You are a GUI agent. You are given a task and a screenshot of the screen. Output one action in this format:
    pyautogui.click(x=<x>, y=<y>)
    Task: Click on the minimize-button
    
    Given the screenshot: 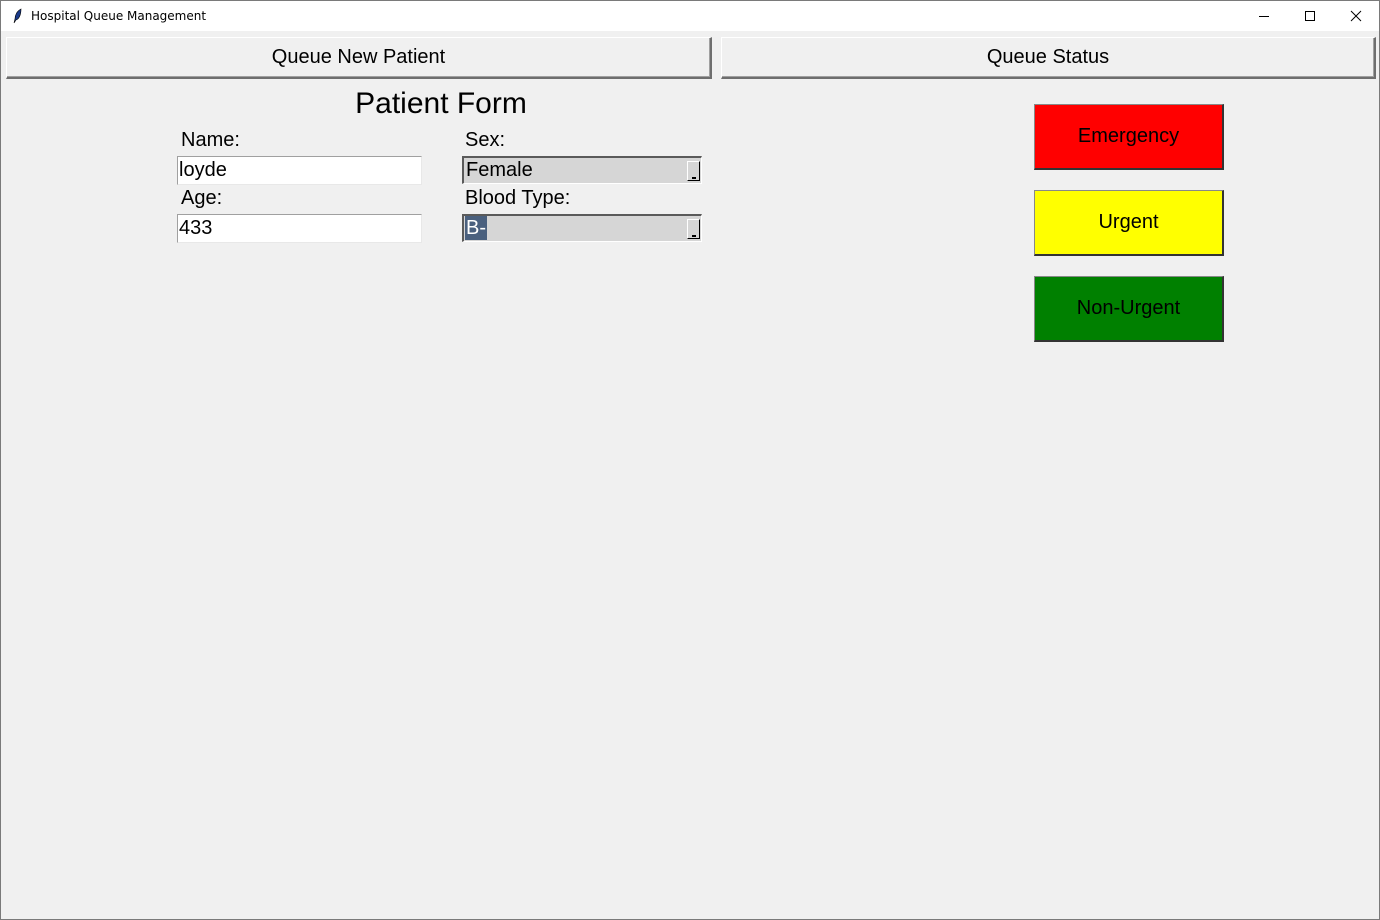 What is the action you would take?
    pyautogui.click(x=1264, y=16)
    